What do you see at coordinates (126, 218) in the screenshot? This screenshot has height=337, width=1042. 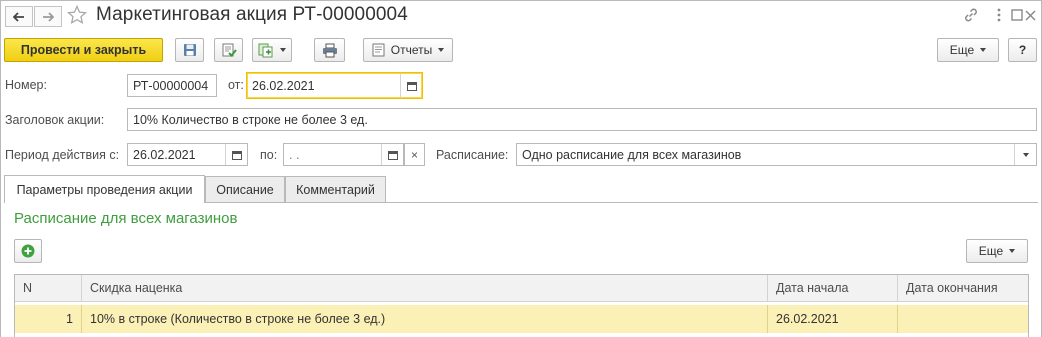 I see `section-title: Расписание для всех магазинов` at bounding box center [126, 218].